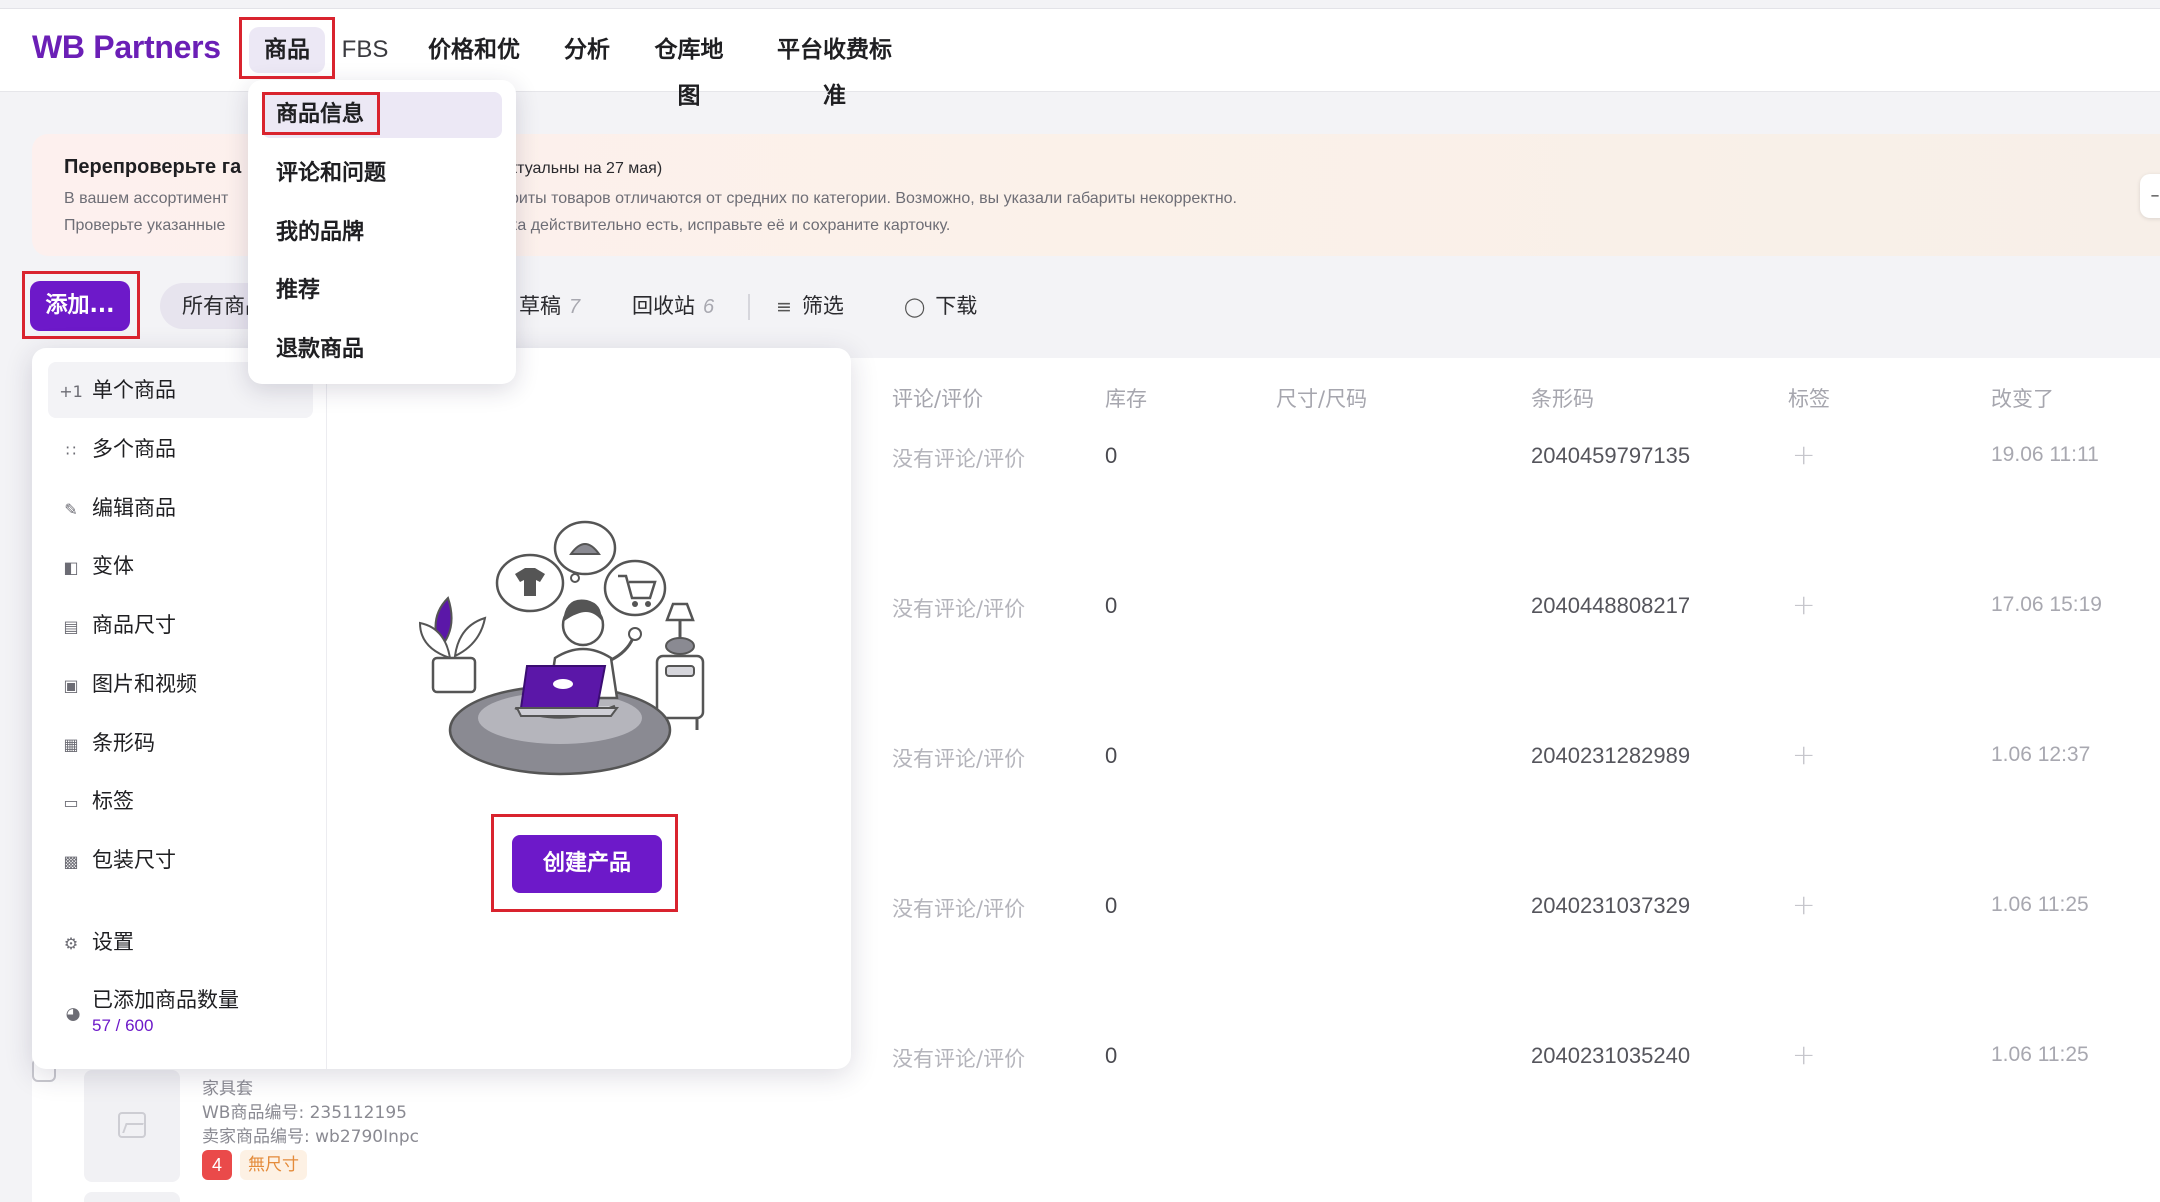 This screenshot has height=1202, width=2160. What do you see at coordinates (1111, 905) in the screenshot?
I see `row-4-stock: 0` at bounding box center [1111, 905].